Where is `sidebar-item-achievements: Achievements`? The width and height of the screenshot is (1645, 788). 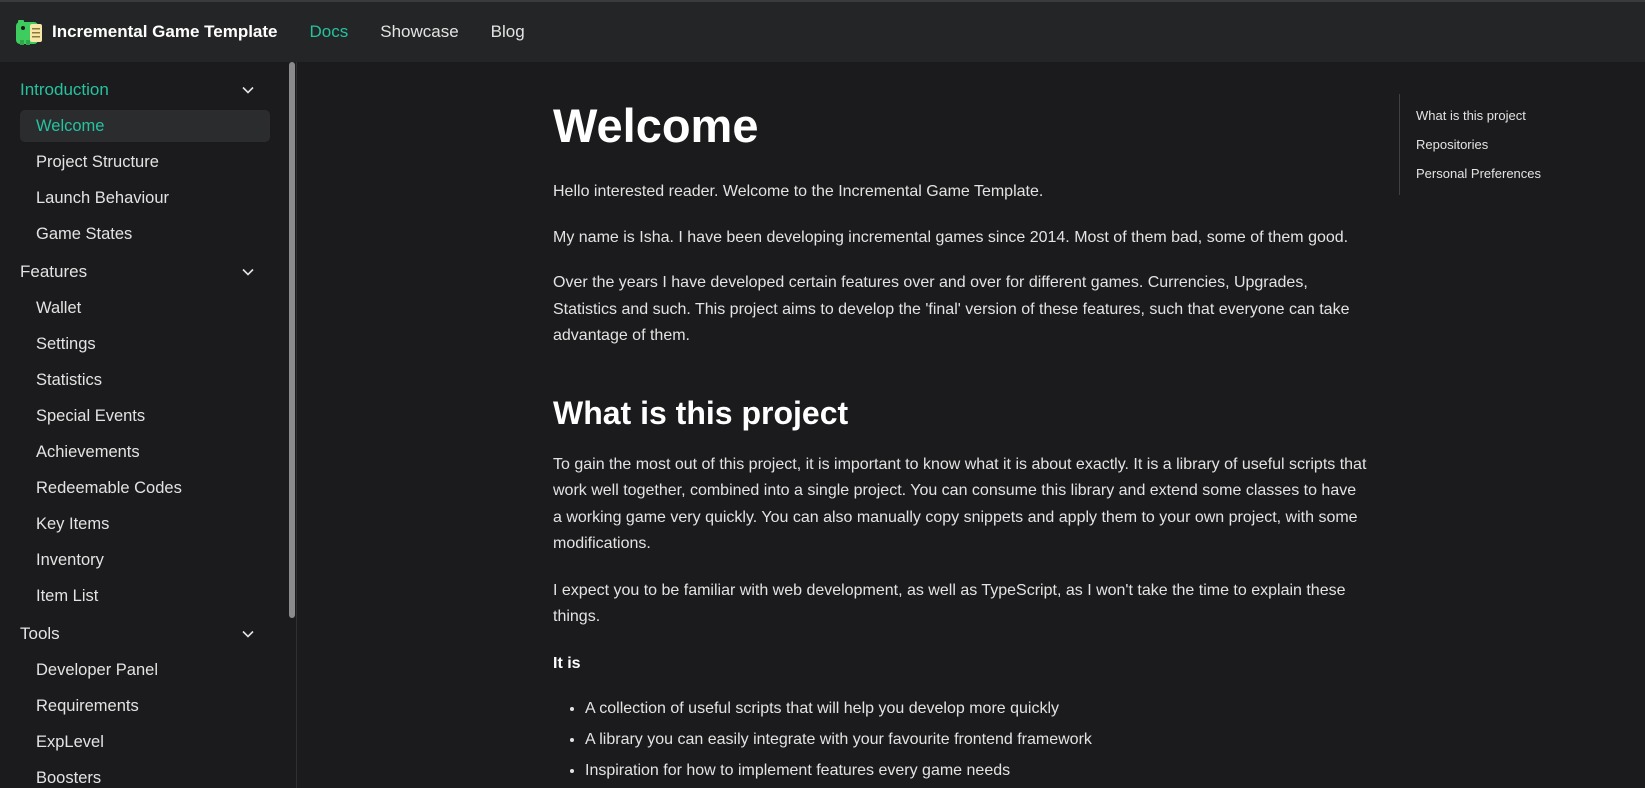
sidebar-item-achievements: Achievements is located at coordinates (145, 452).